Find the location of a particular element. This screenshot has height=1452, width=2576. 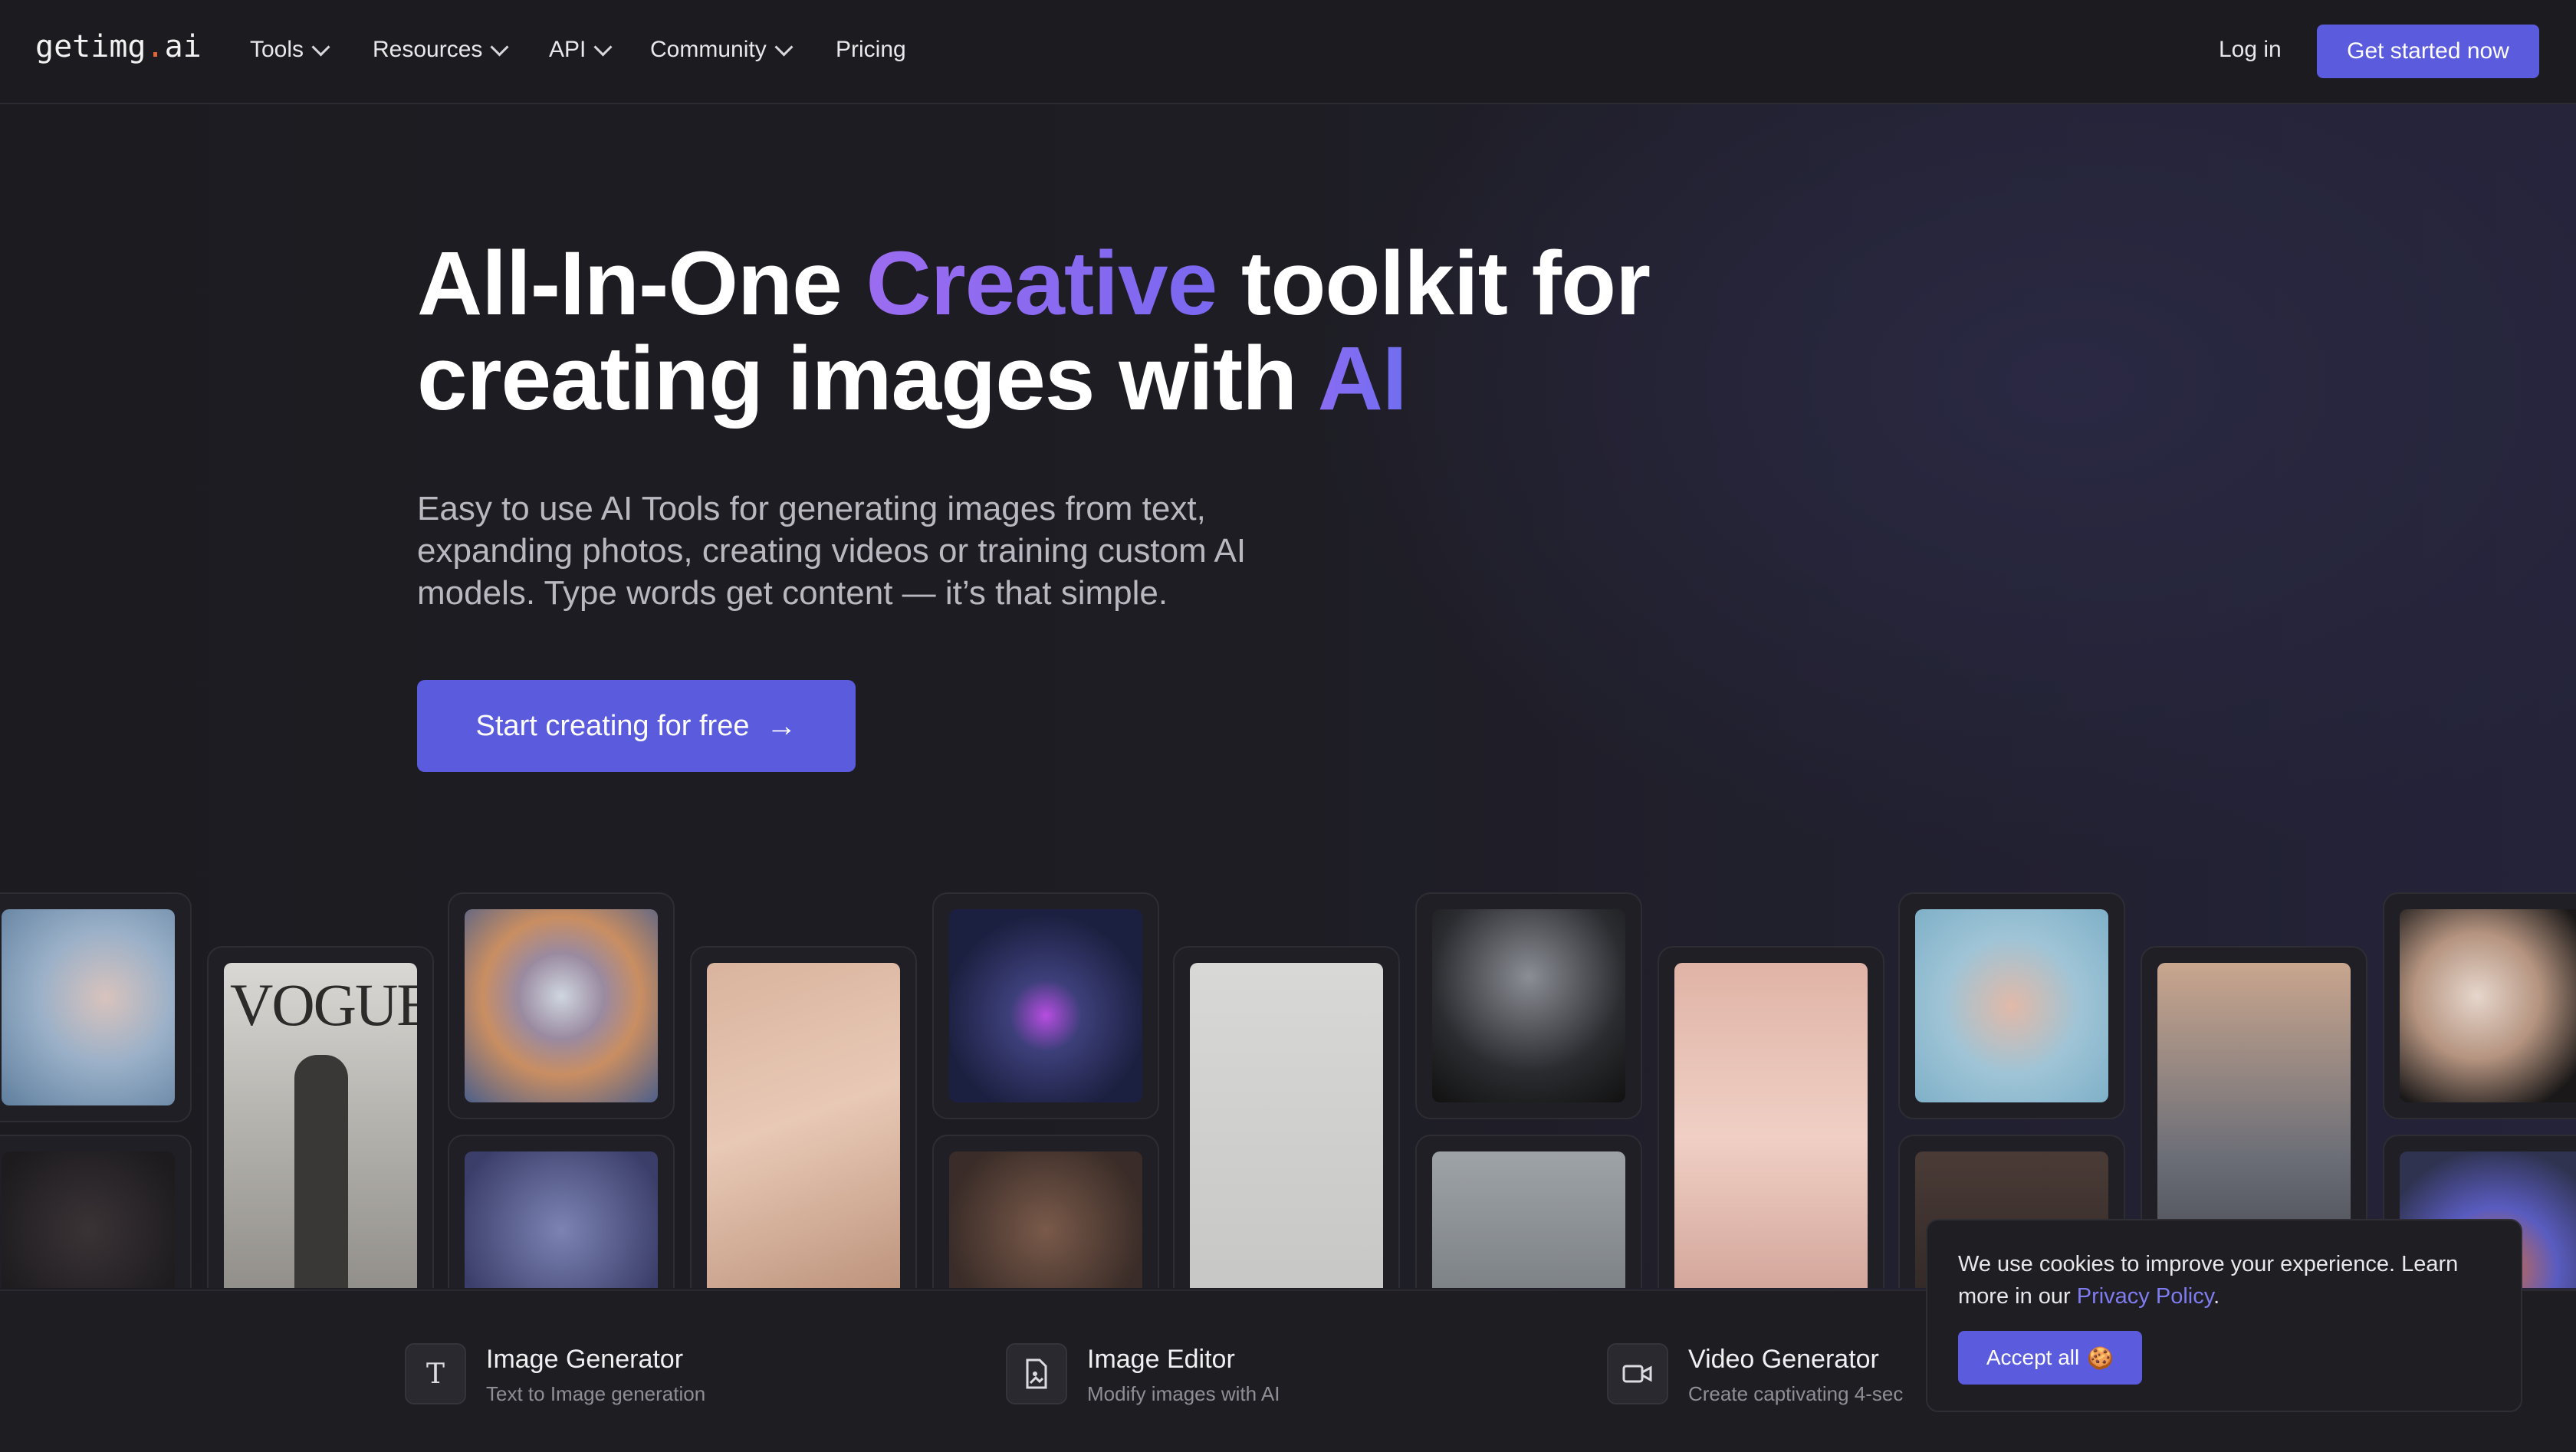

gallery-image-portrait-water is located at coordinates (89, 1007).